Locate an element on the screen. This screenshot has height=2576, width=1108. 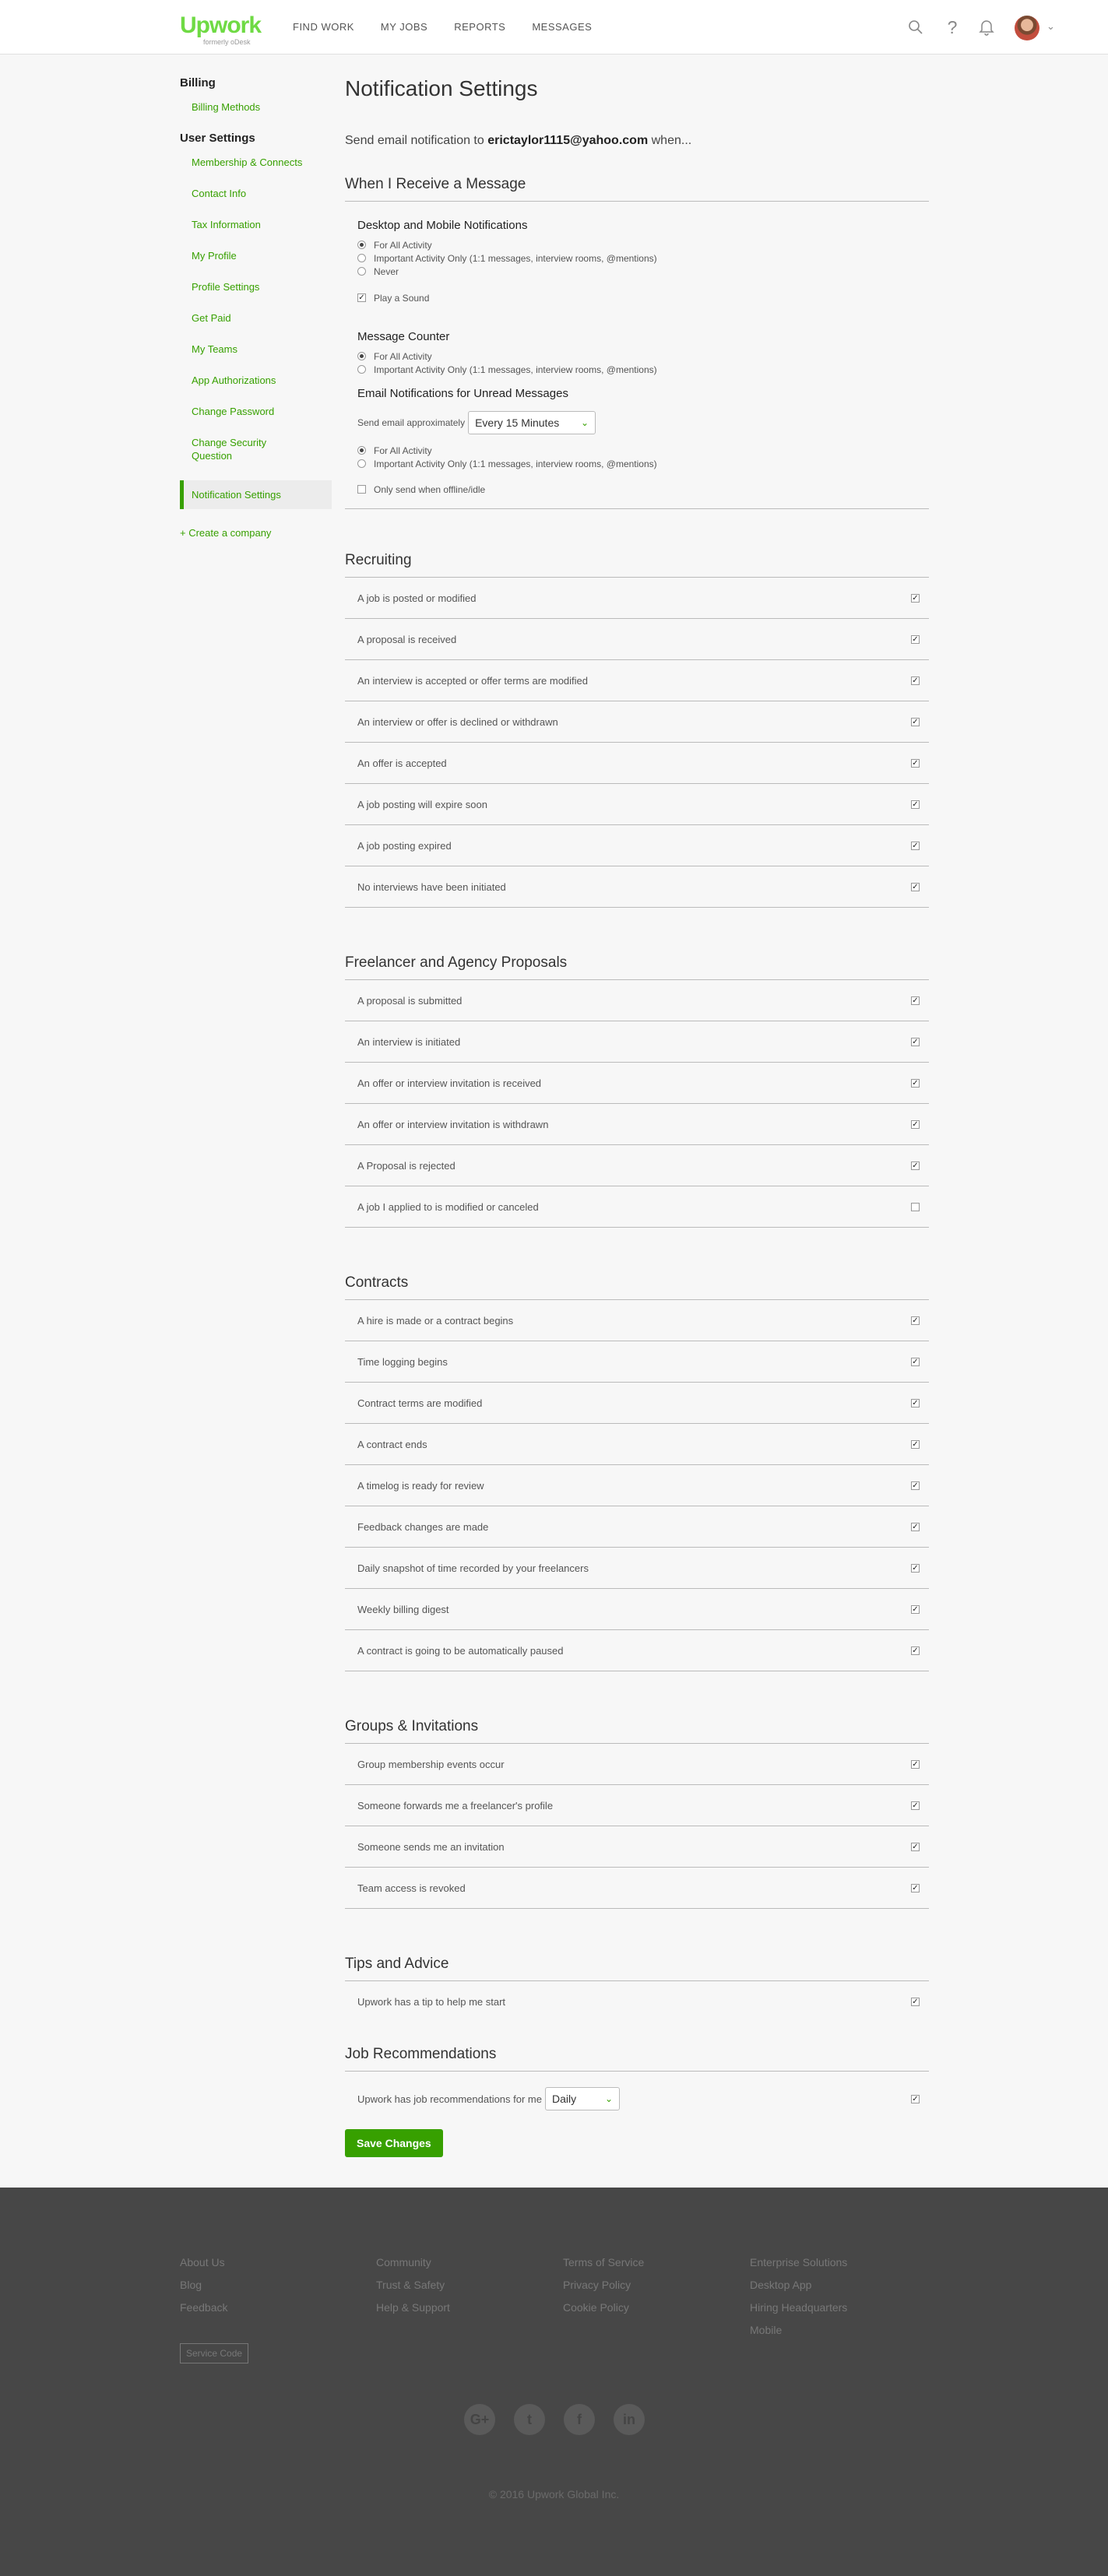
recruiting-row: A proposal is received ✓ is located at coordinates (637, 640).